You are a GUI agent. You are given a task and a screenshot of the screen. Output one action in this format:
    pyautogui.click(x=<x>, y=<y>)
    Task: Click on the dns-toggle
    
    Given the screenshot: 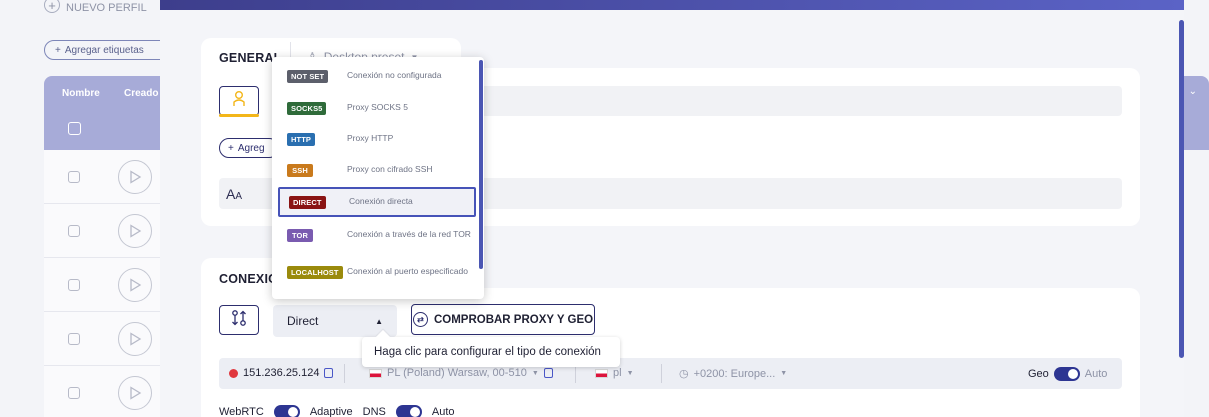 What is the action you would take?
    pyautogui.click(x=408, y=411)
    